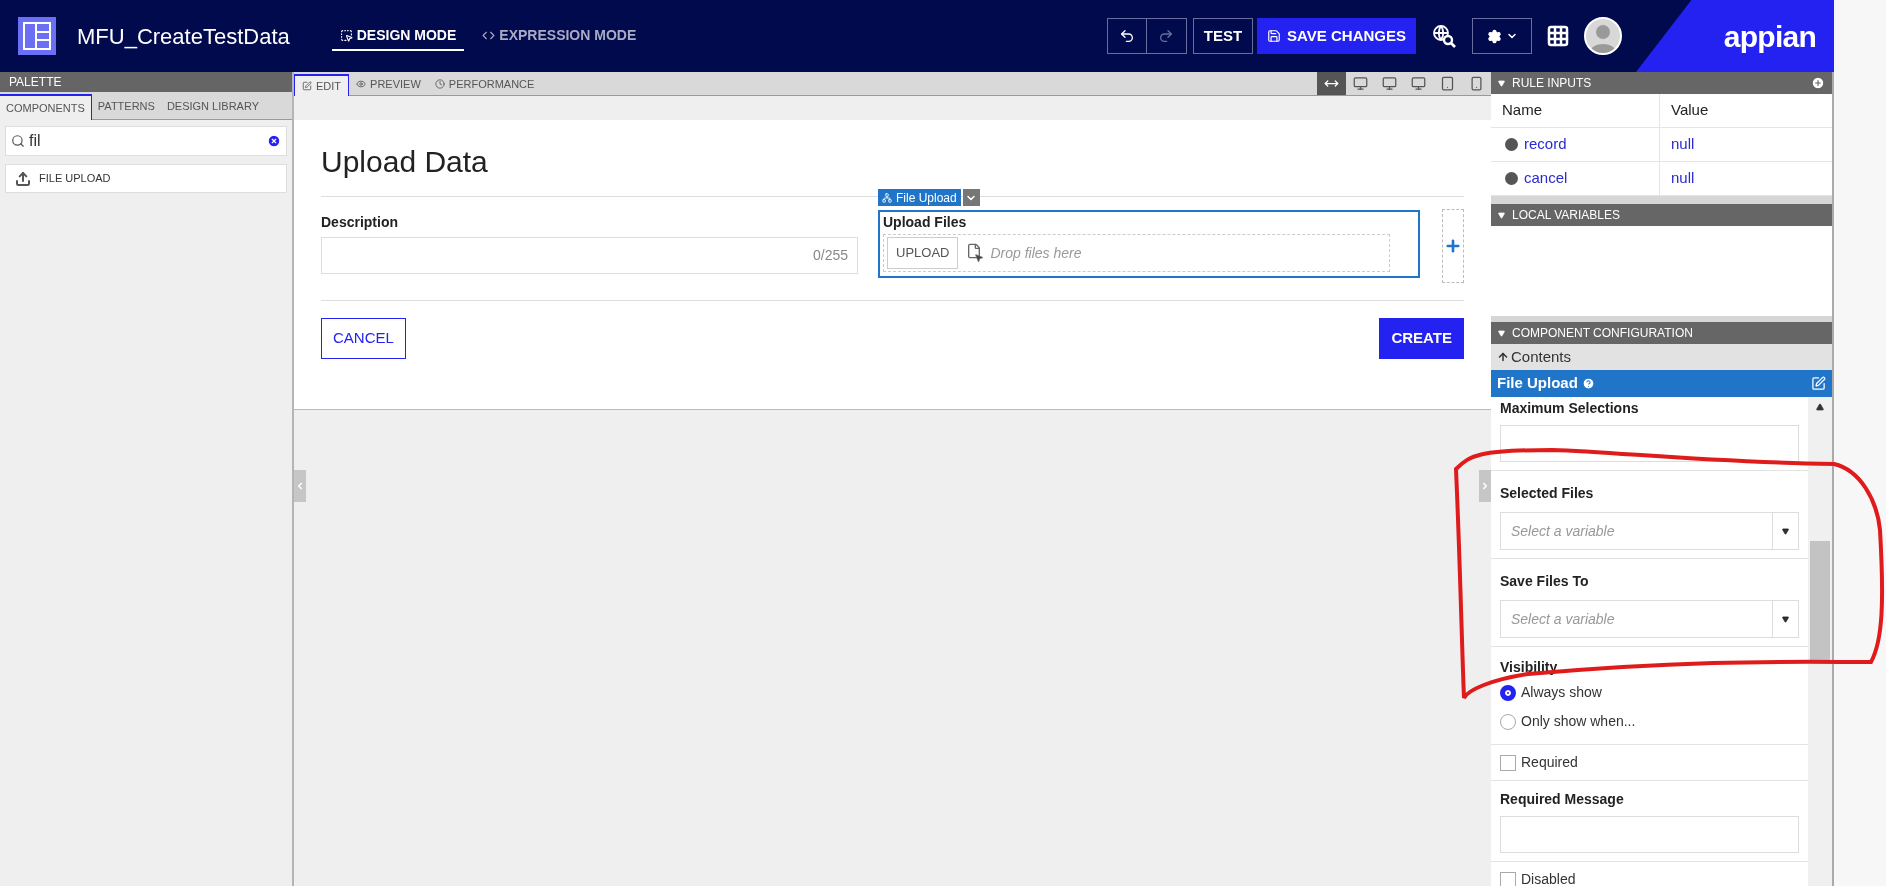 This screenshot has width=1886, height=886. I want to click on rule-input-name: record, so click(1545, 144).